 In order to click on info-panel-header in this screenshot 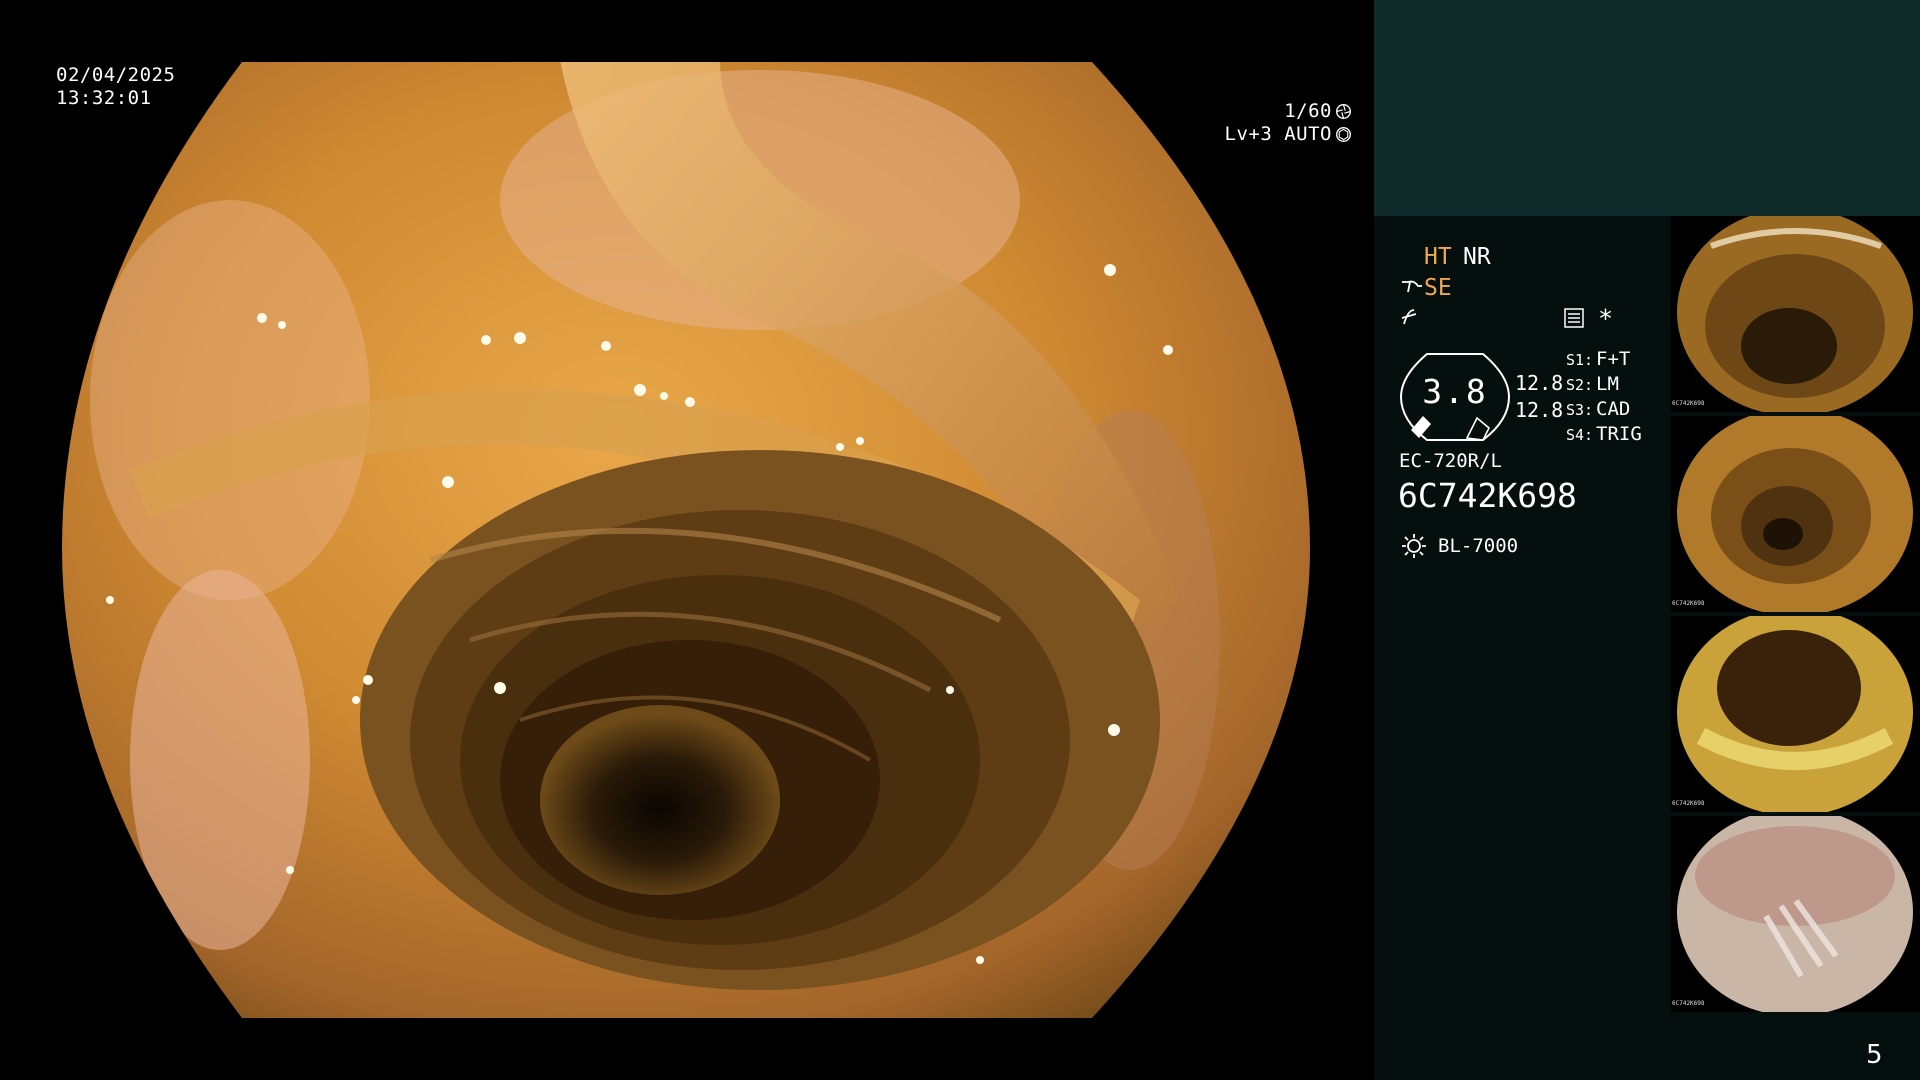, I will do `click(1647, 108)`.